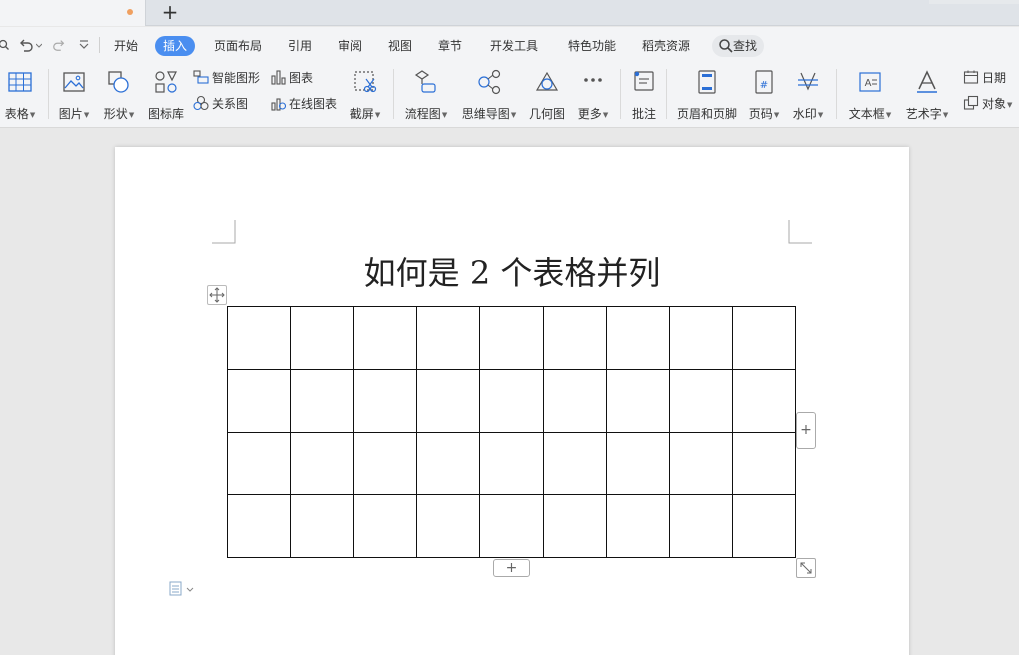 The image size is (1019, 655). What do you see at coordinates (738, 46) in the screenshot?
I see `find-button: 查找` at bounding box center [738, 46].